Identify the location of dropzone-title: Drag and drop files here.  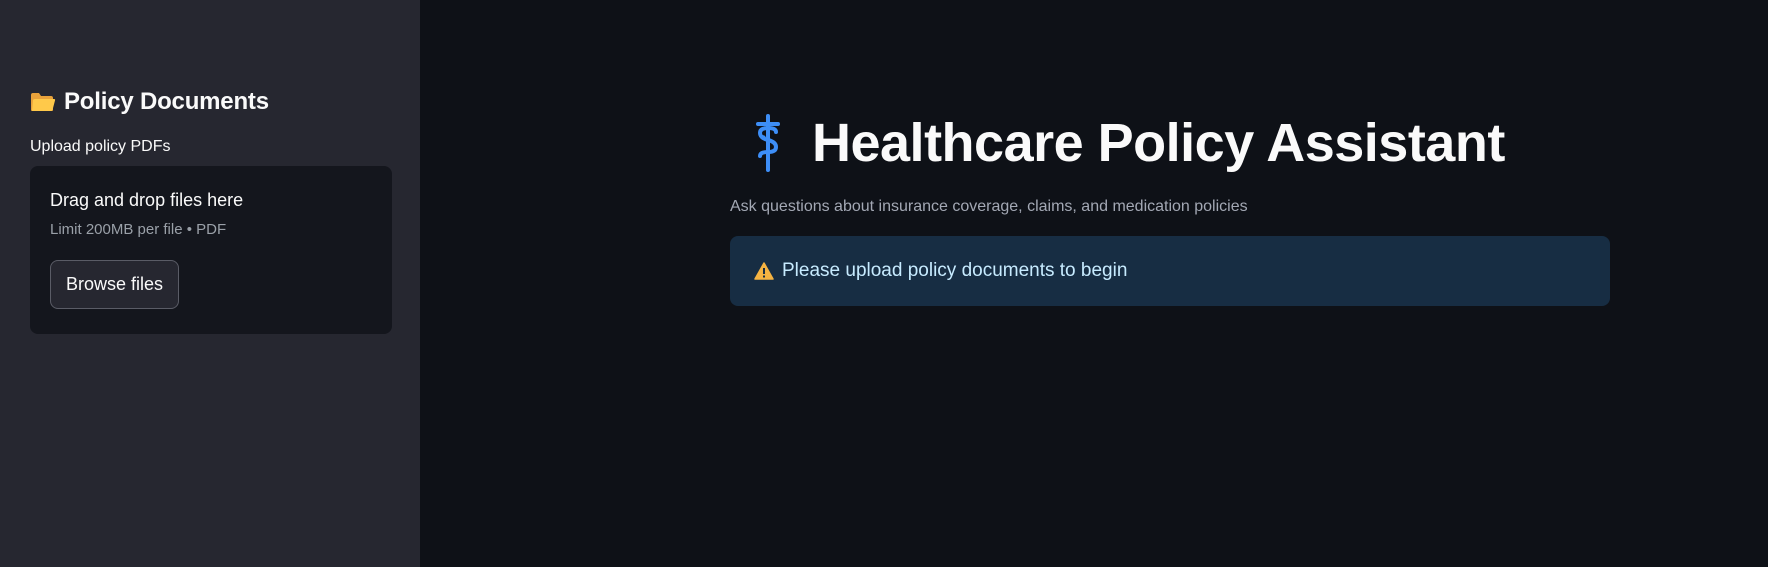
(147, 200).